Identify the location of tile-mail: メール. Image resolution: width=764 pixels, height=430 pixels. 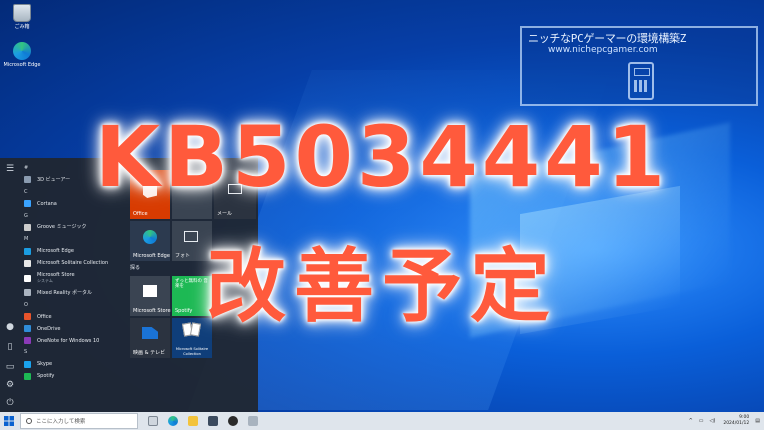
(235, 194).